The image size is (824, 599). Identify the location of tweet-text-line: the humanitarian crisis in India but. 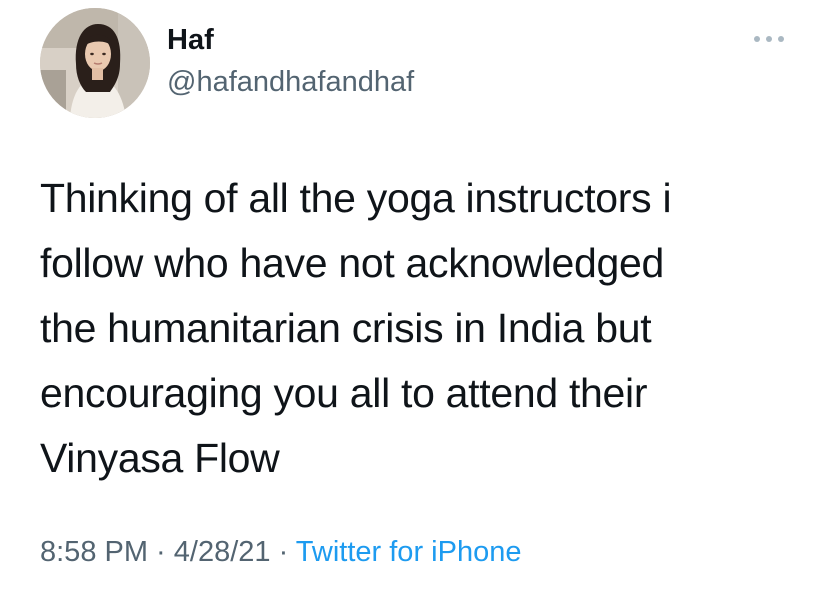
(346, 328).